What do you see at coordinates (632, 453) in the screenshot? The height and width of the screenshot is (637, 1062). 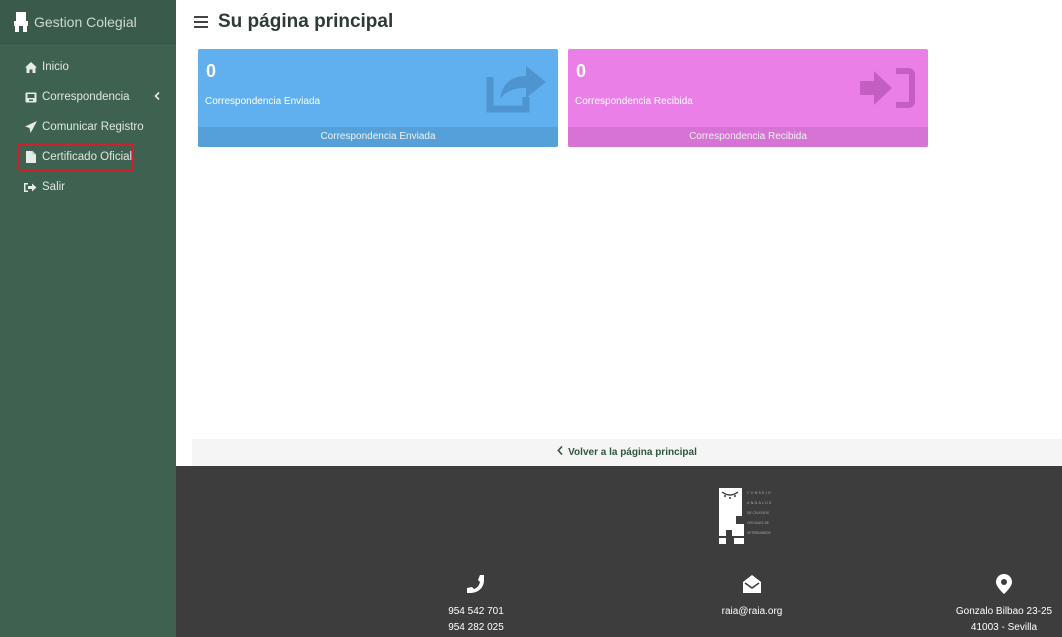 I see `back-link-label: Volver a la página principal` at bounding box center [632, 453].